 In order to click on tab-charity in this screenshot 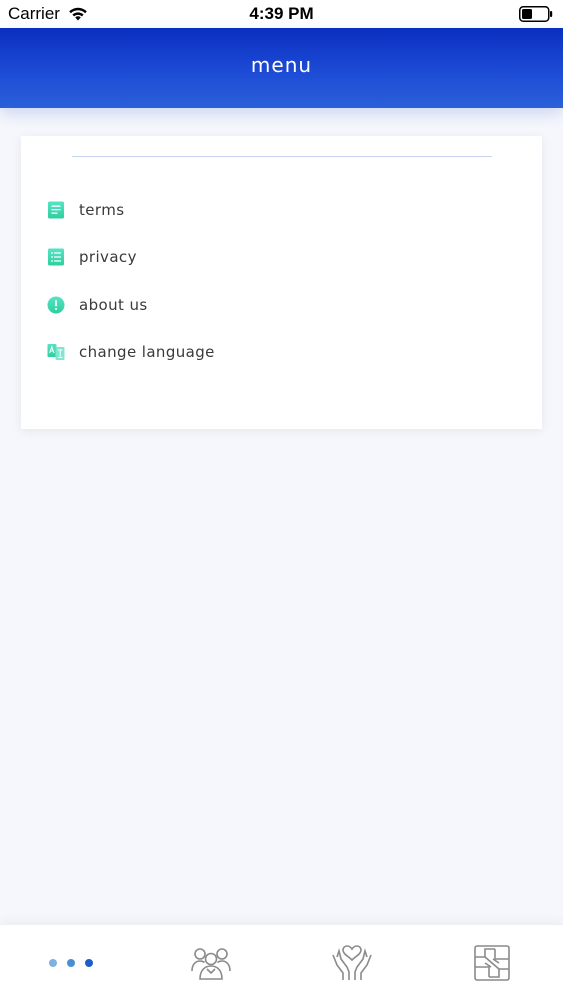, I will do `click(352, 962)`.